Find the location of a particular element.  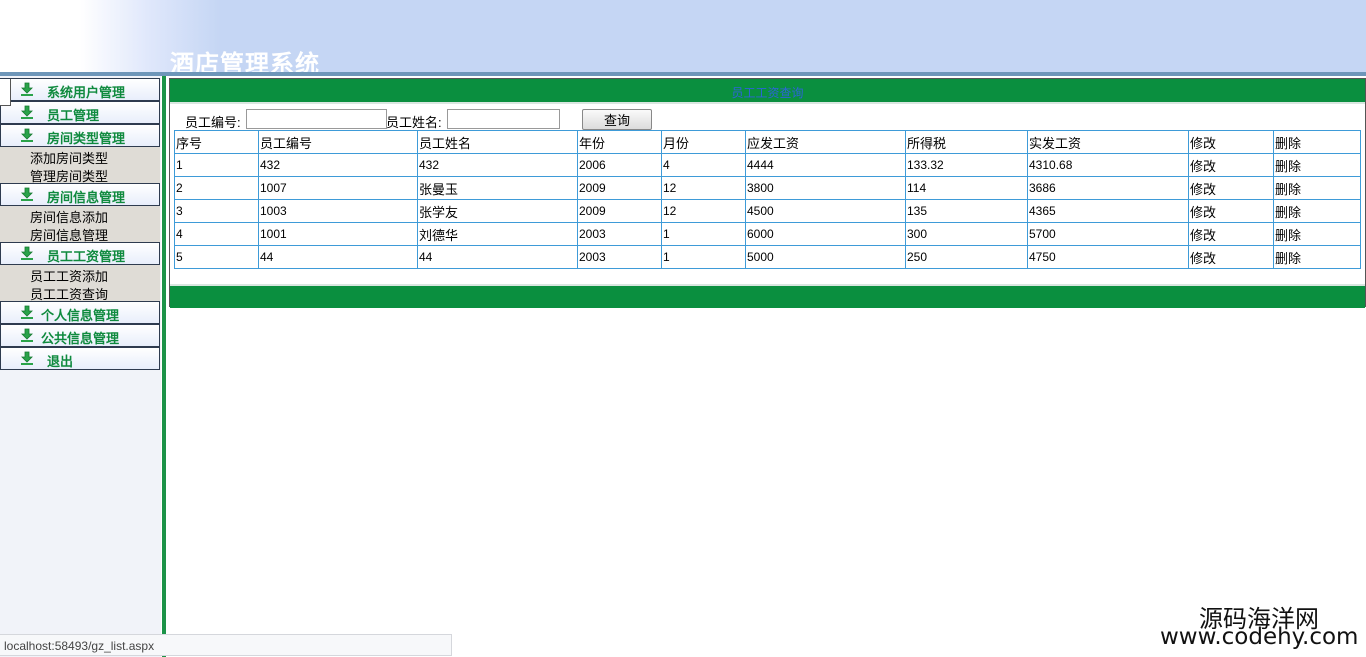

column-header: 实发工资 is located at coordinates (1108, 142).